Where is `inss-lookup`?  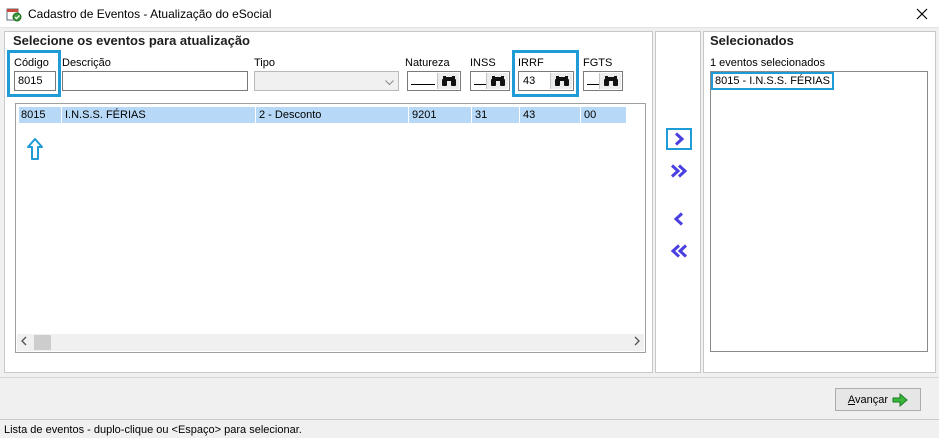
inss-lookup is located at coordinates (490, 81).